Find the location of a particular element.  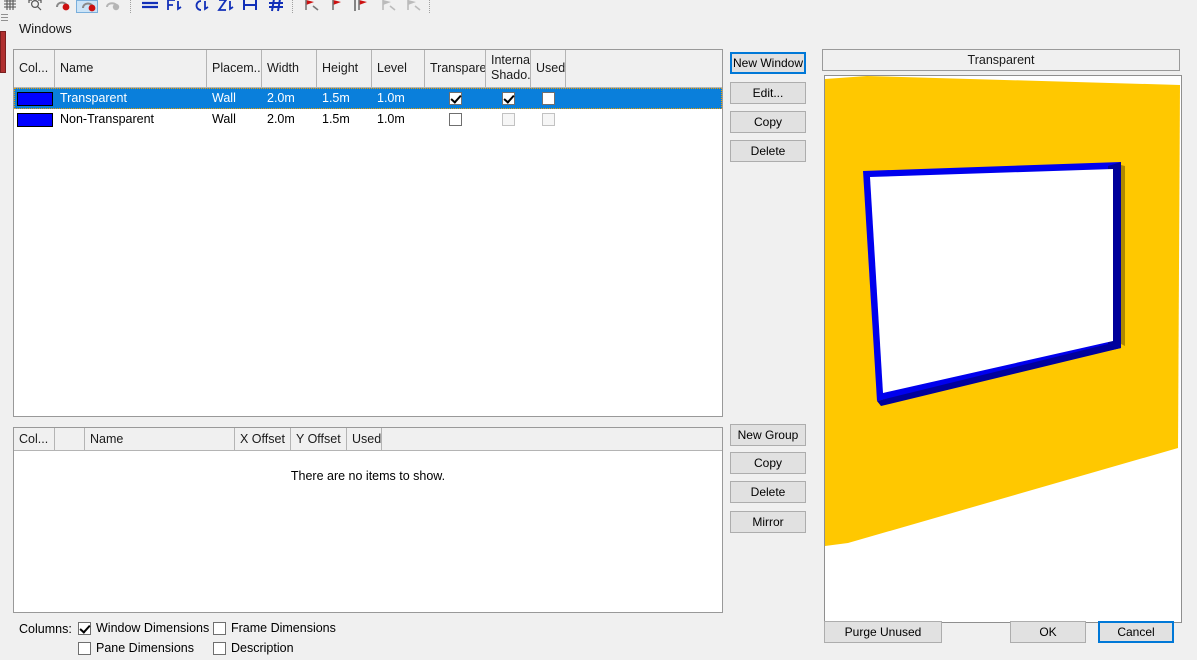

dimension-h-icon is located at coordinates (249, 6).